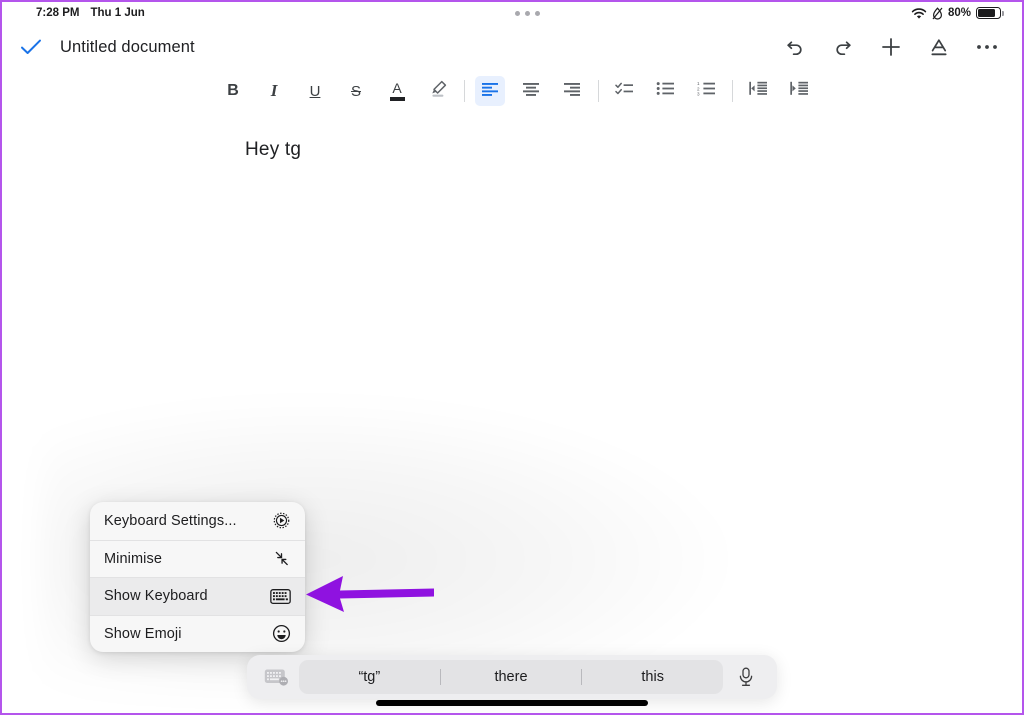  I want to click on suggestion-1: there, so click(511, 677).